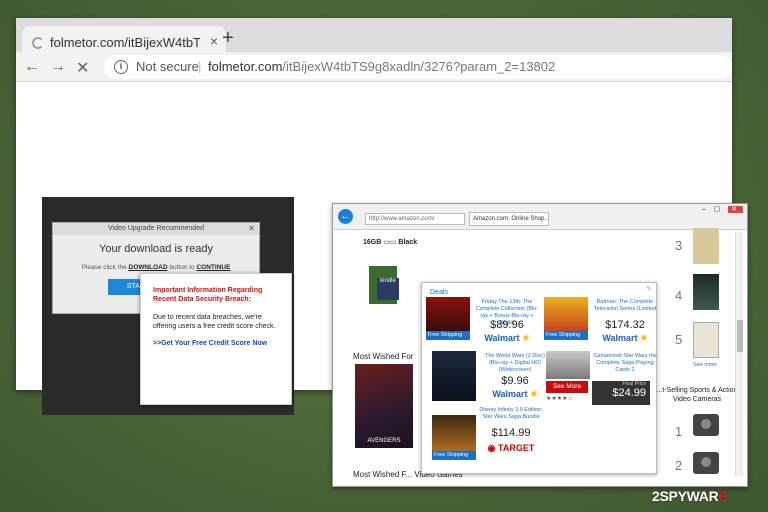  I want to click on rank-number: 5, so click(679, 339).